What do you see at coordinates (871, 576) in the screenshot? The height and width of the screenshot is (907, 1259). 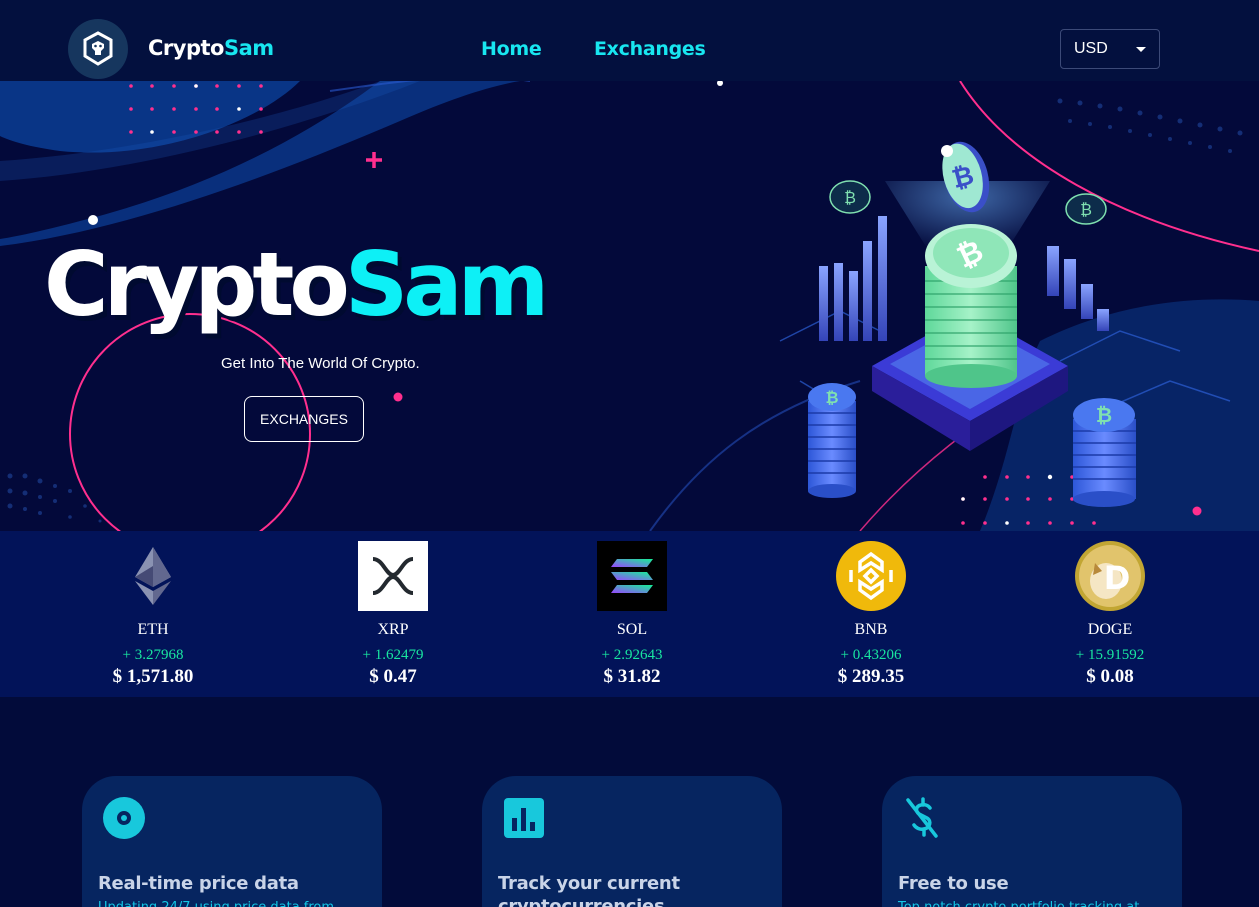 I see `bnb-icon` at bounding box center [871, 576].